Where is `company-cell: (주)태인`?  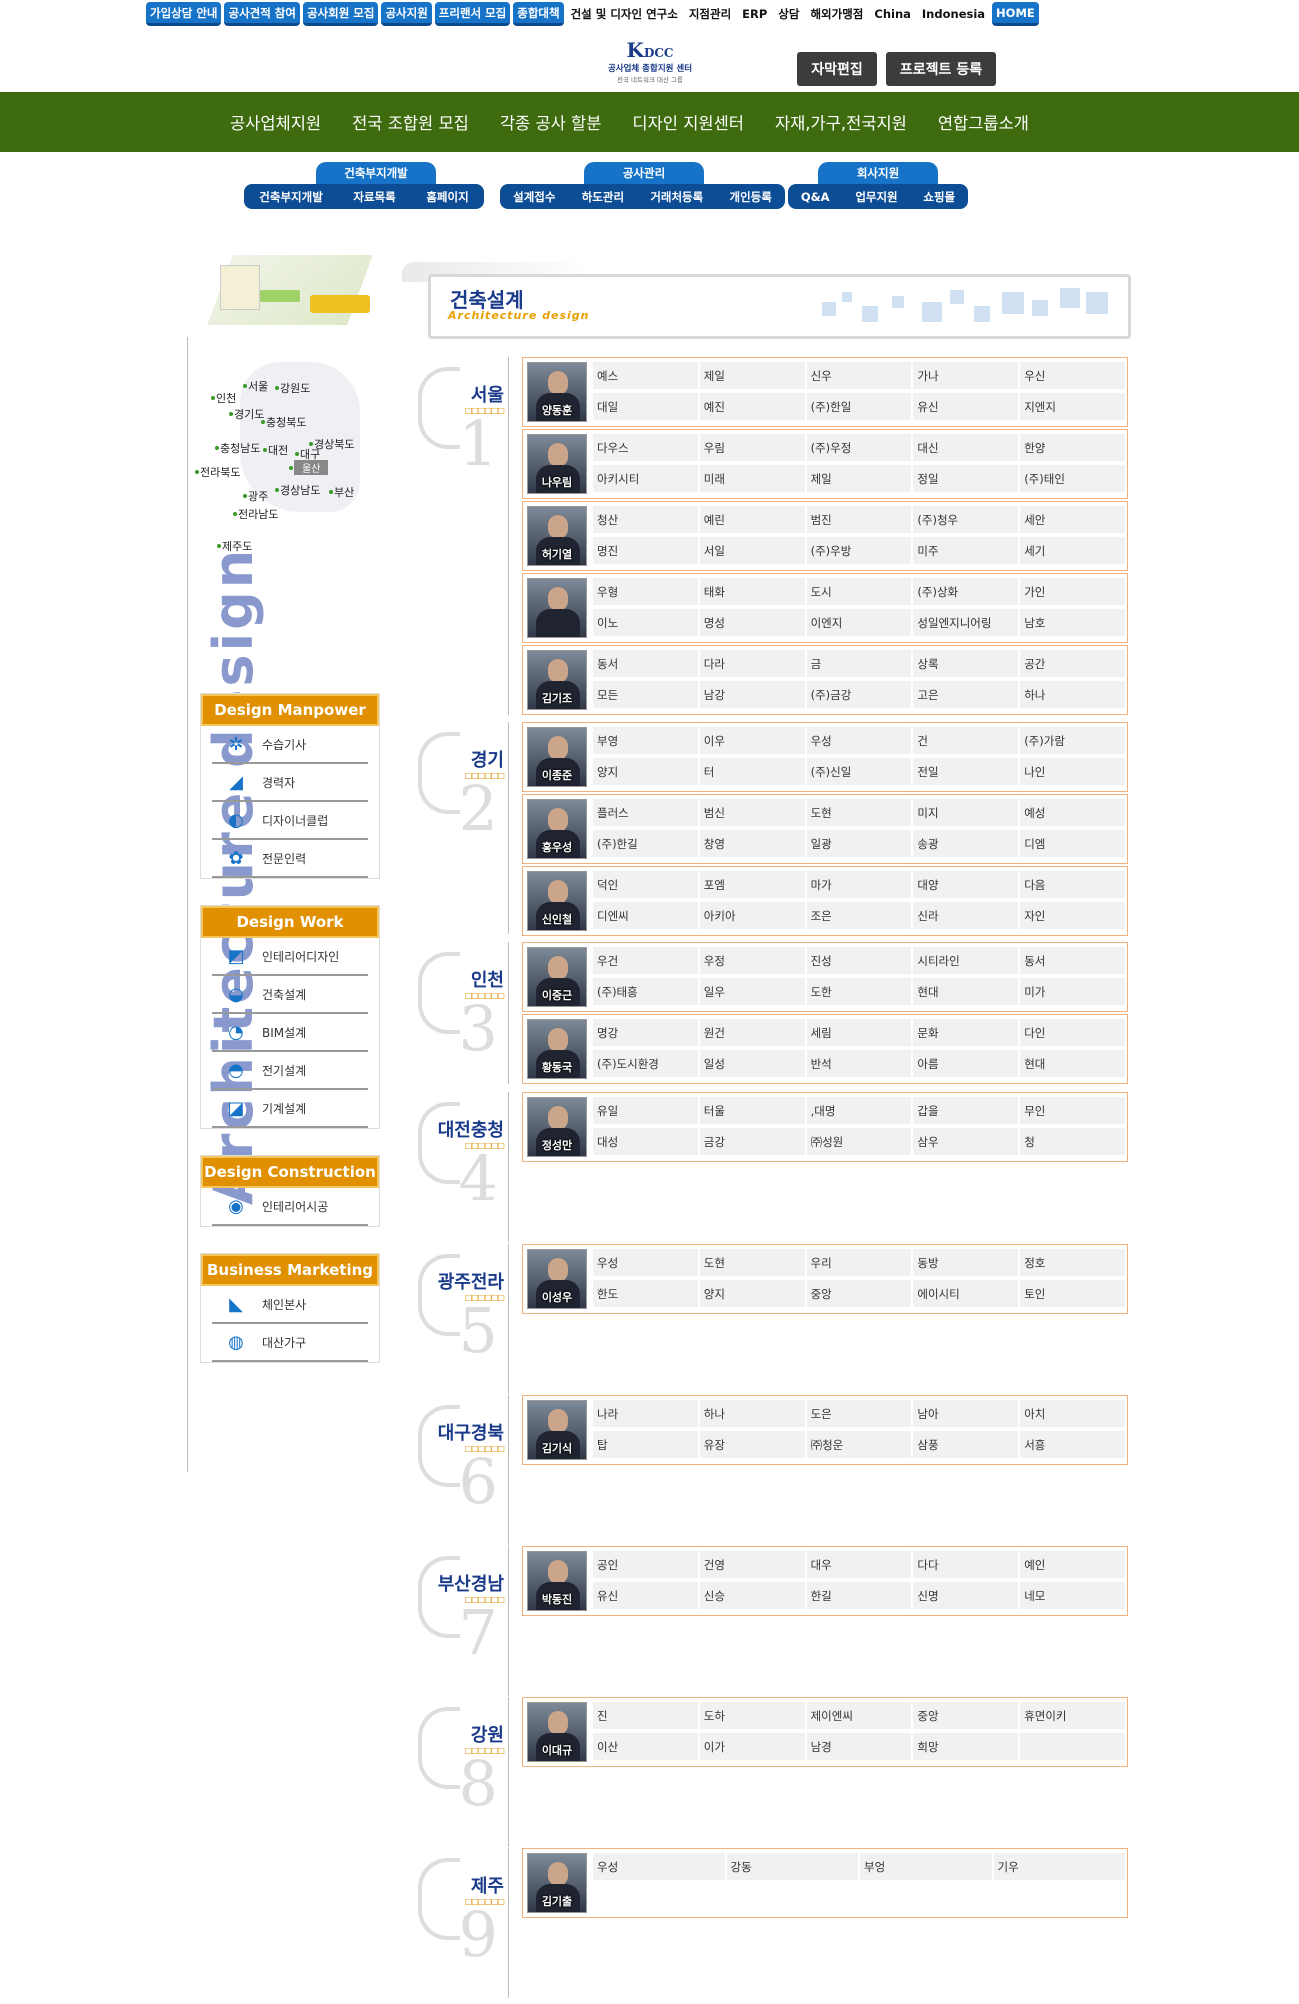
company-cell: (주)태인 is located at coordinates (1072, 478).